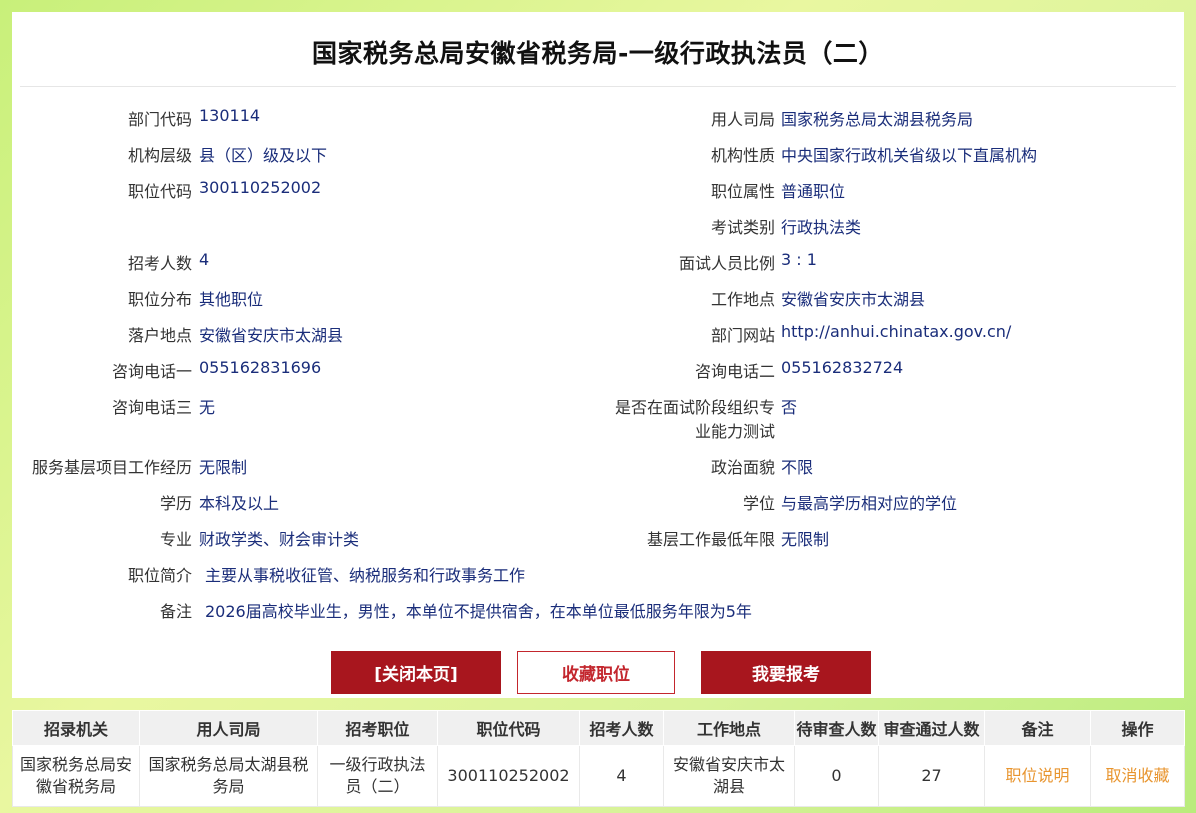 The width and height of the screenshot is (1196, 813). I want to click on education-value: 本科及以上, so click(239, 503).